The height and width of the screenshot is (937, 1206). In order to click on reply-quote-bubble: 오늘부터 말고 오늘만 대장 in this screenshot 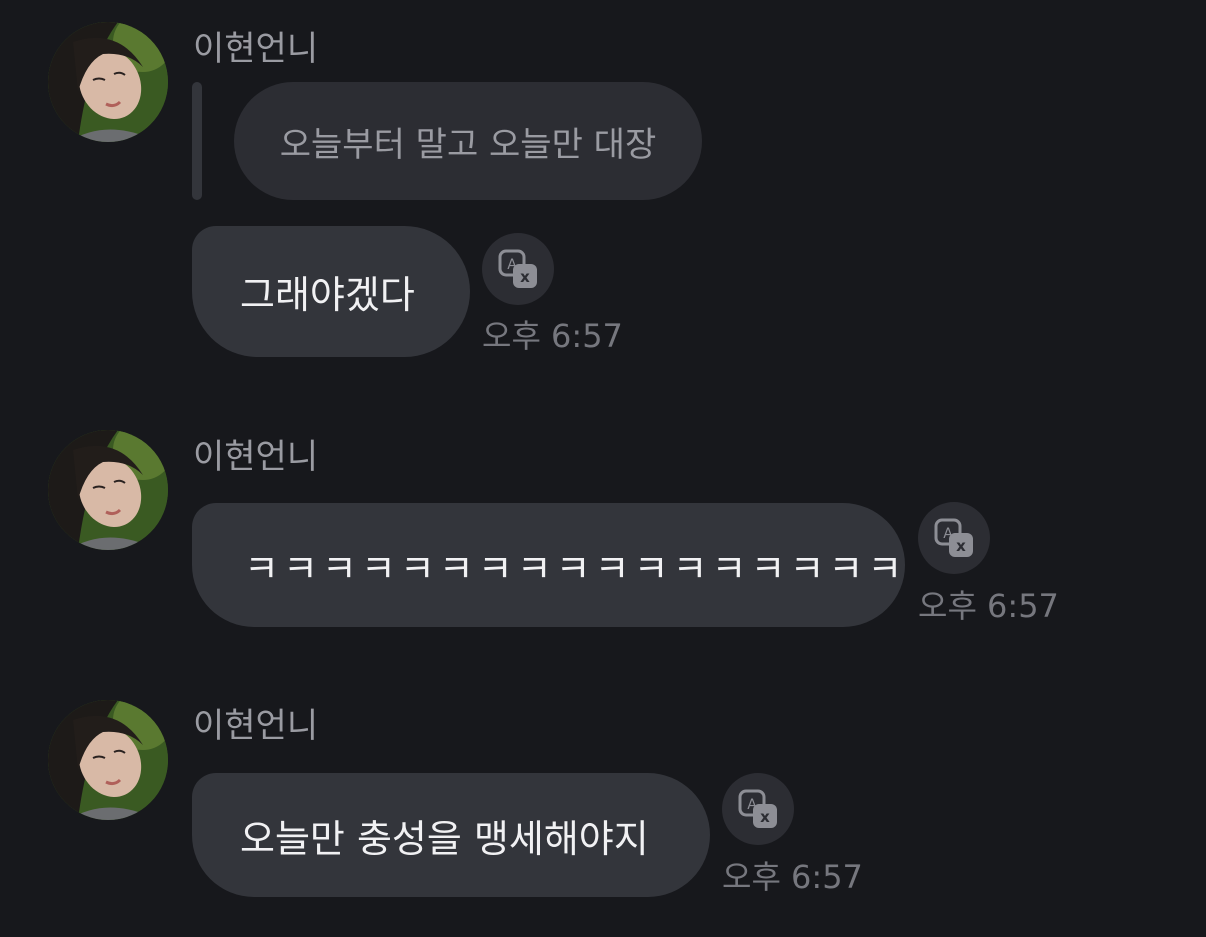, I will do `click(468, 141)`.